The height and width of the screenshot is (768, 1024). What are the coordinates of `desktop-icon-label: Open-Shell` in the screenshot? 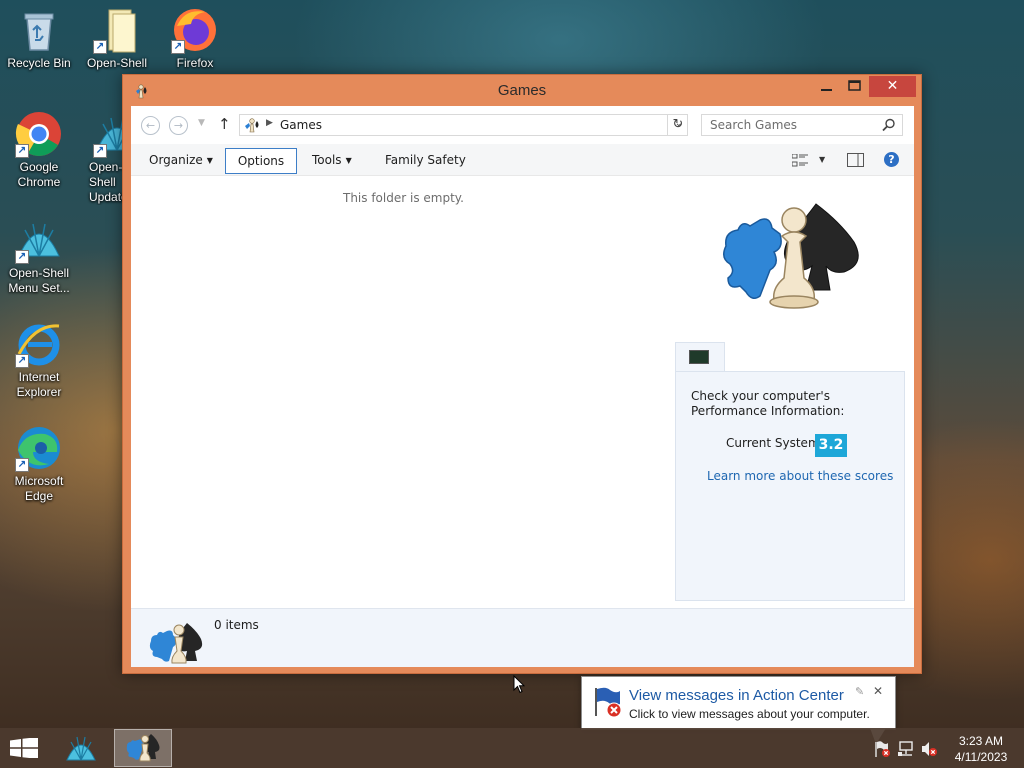 It's located at (117, 63).